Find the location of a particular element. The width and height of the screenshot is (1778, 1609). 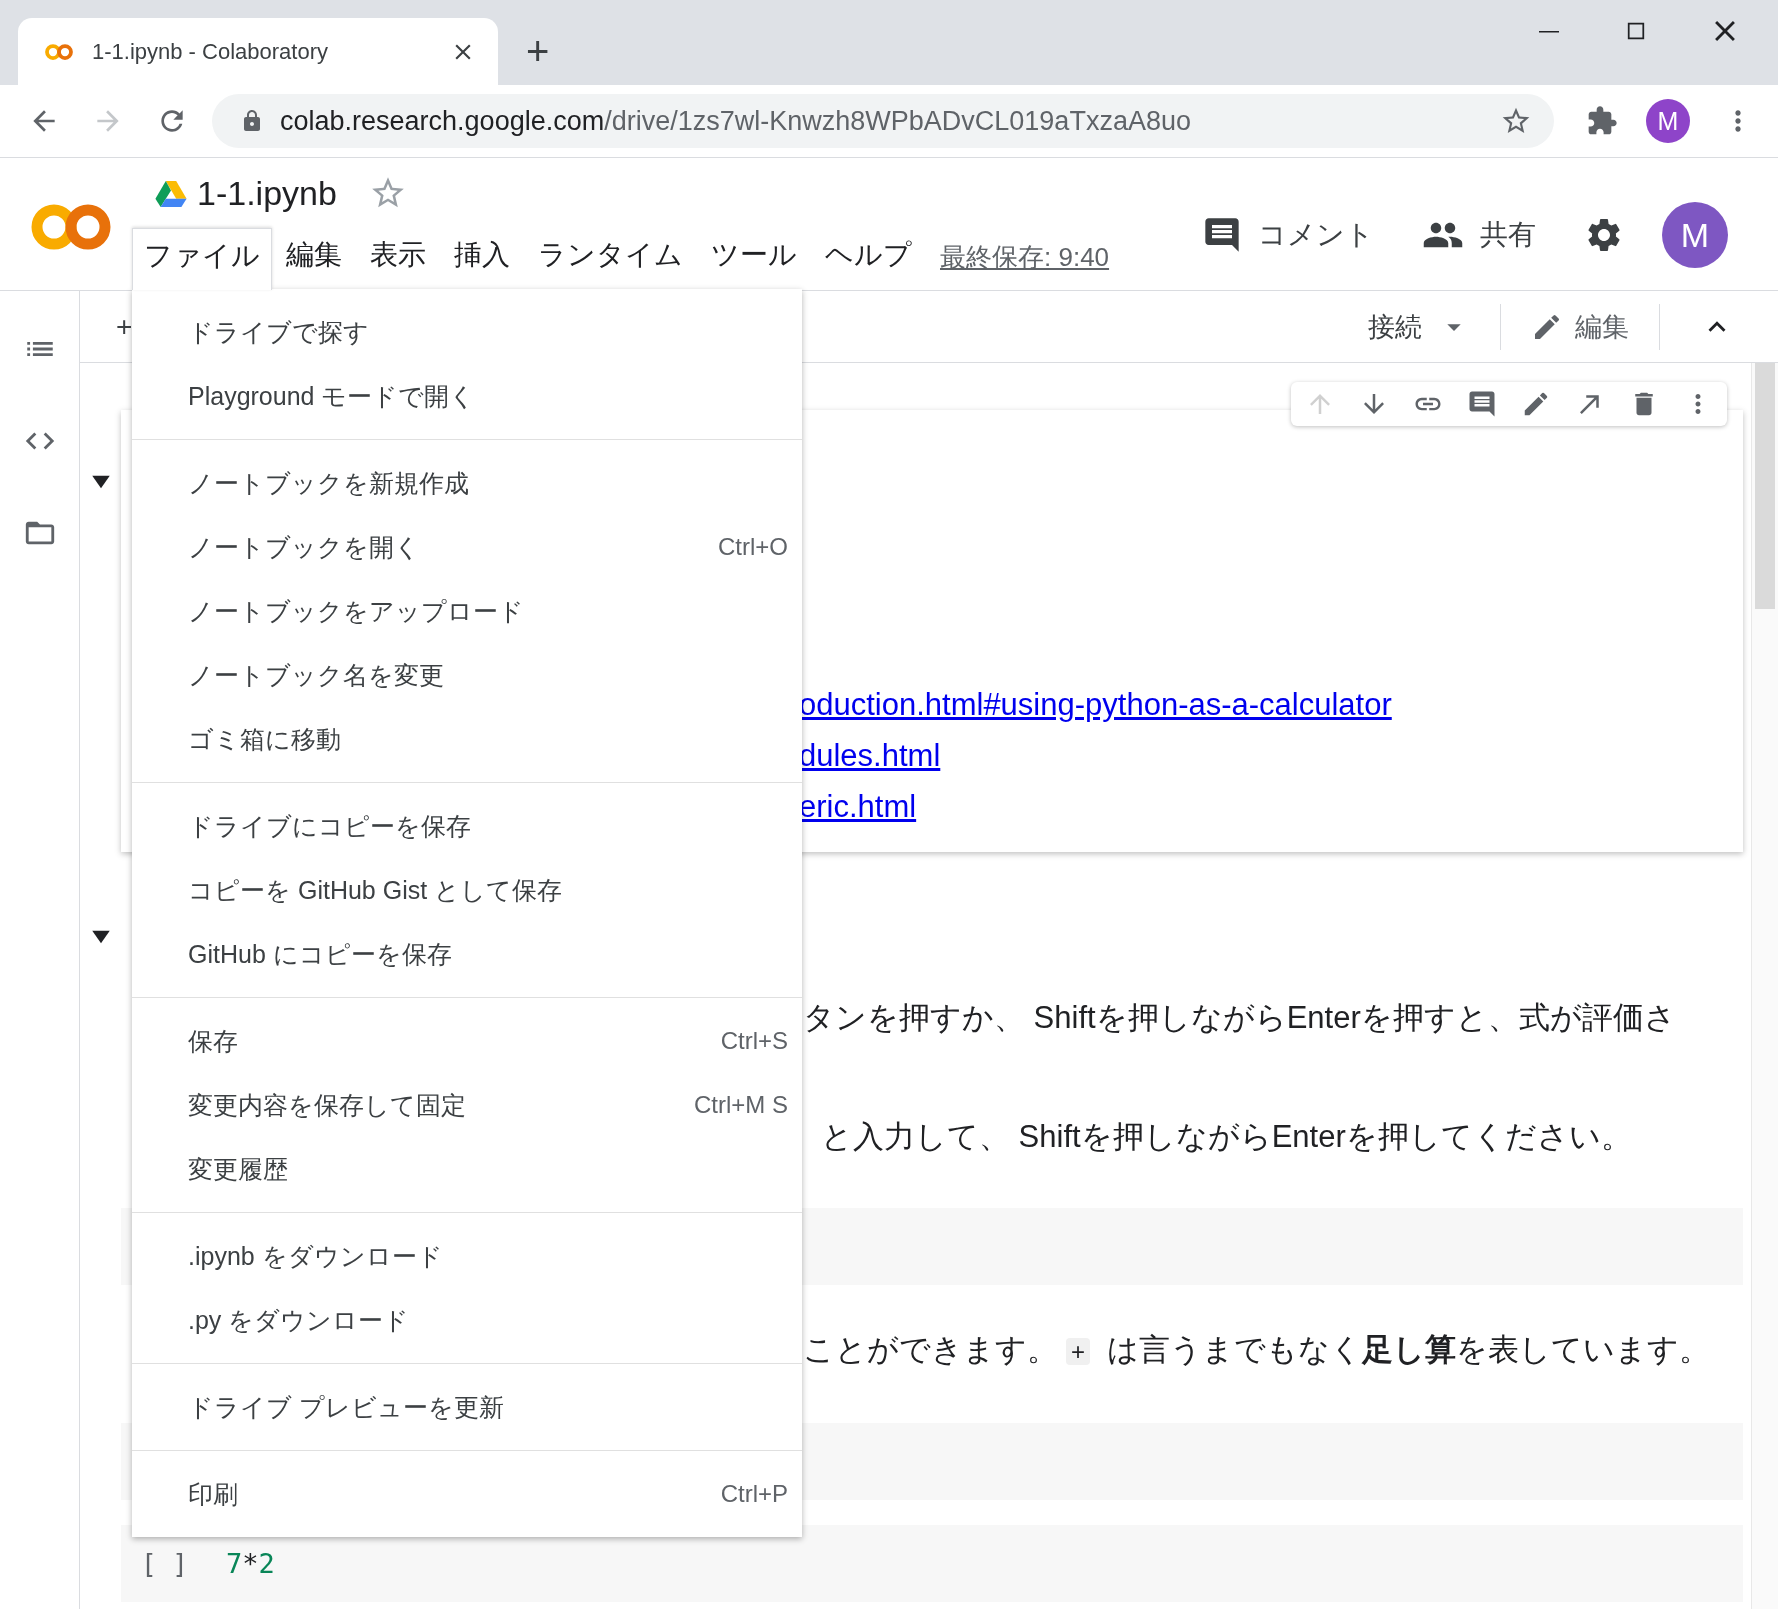

menu-item: 保存 Ctrl+S is located at coordinates (467, 1041).